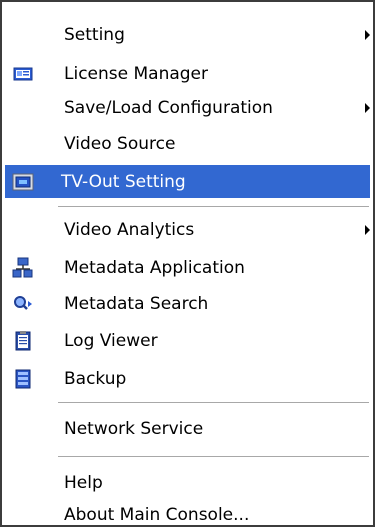 The width and height of the screenshot is (375, 531). What do you see at coordinates (23, 268) in the screenshot?
I see `network-computers-icon` at bounding box center [23, 268].